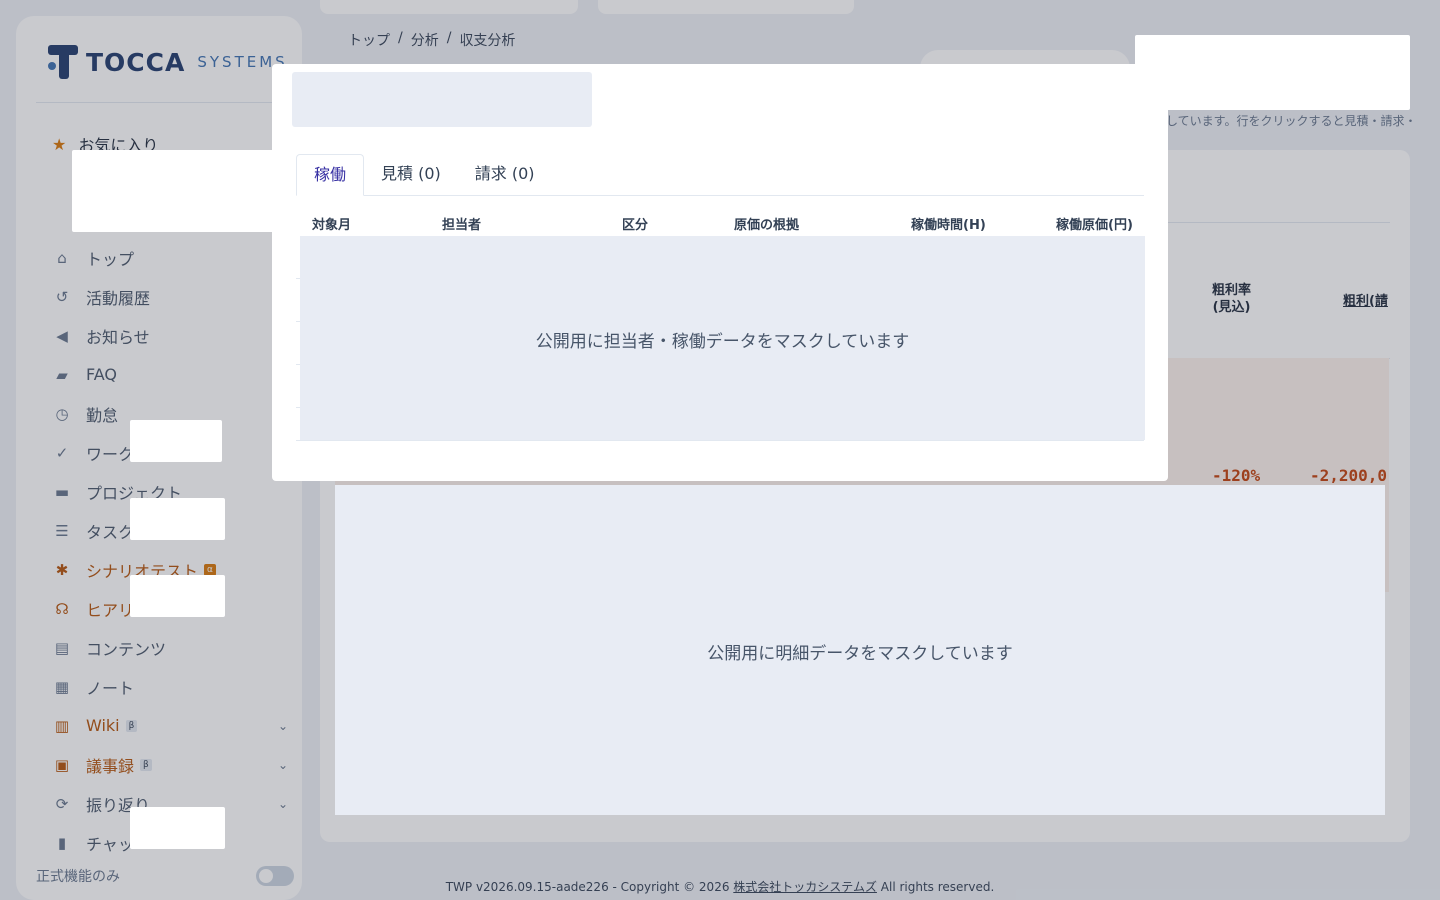 The image size is (1440, 900). I want to click on column-header-assignee: 担当者, so click(461, 223).